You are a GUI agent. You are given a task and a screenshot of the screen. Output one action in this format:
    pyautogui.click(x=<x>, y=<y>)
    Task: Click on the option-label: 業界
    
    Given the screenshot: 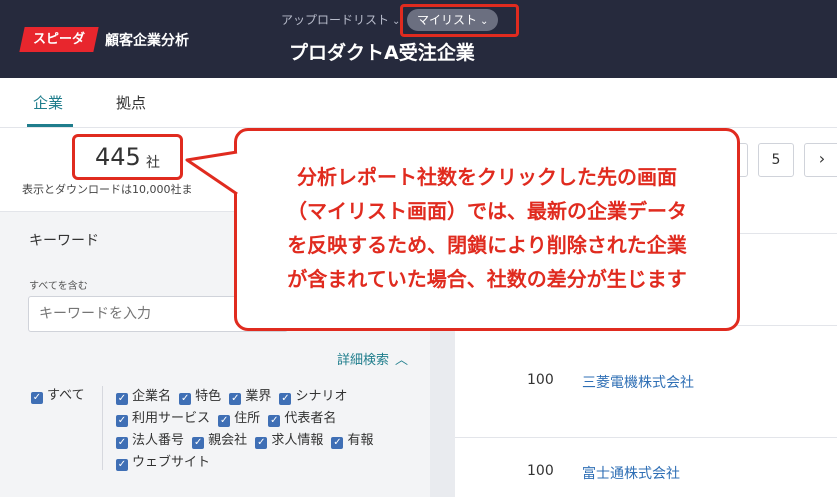 What is the action you would take?
    pyautogui.click(x=258, y=396)
    